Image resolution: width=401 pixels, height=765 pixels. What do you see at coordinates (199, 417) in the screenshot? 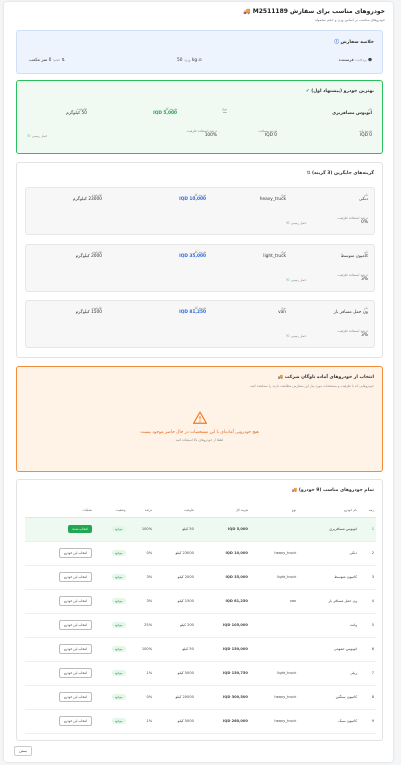
I see `warning-icon` at bounding box center [199, 417].